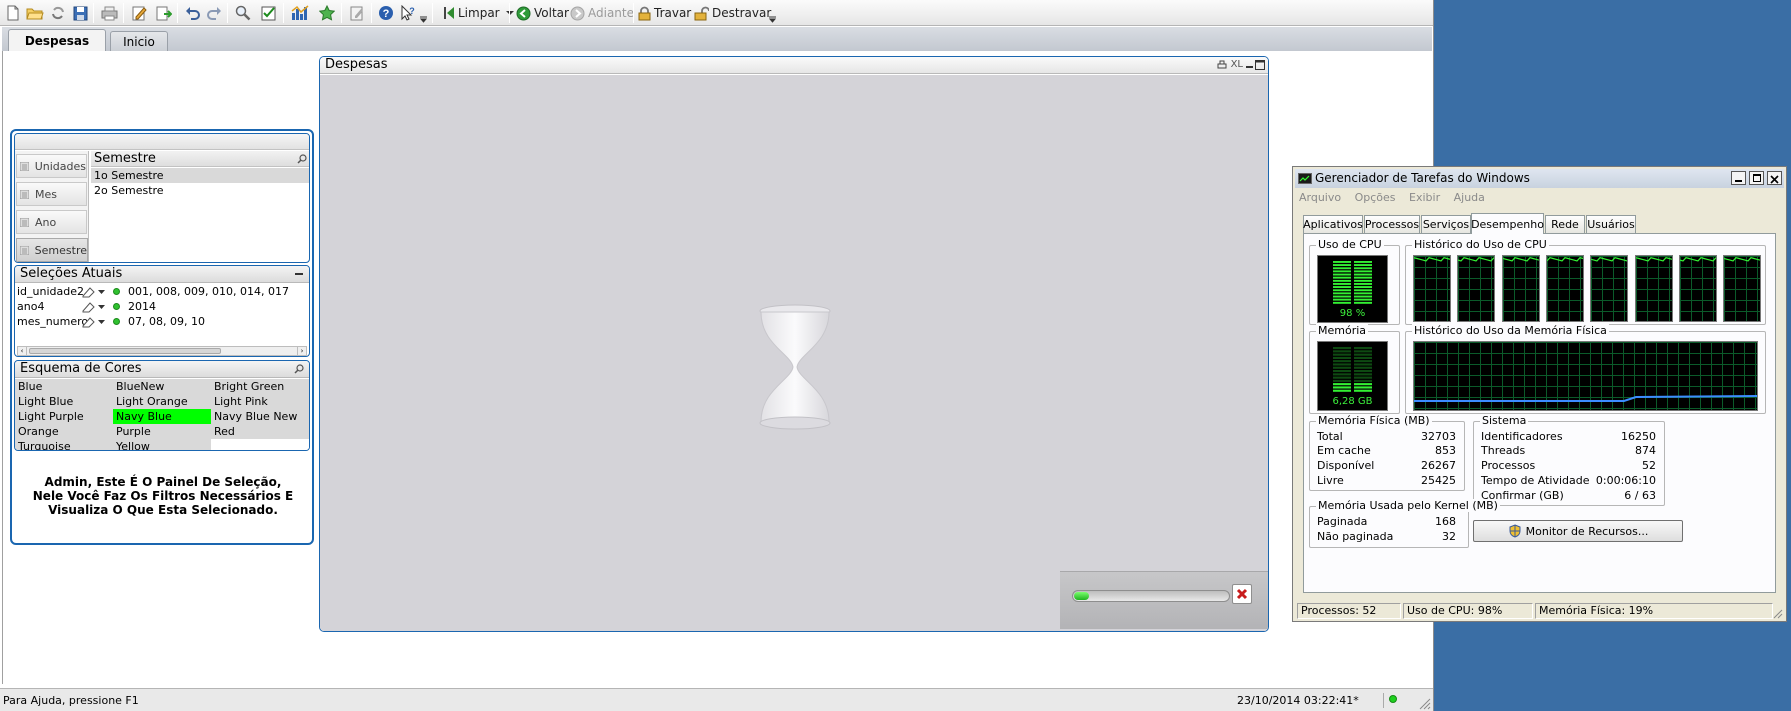 This screenshot has height=711, width=1791. What do you see at coordinates (52, 250) in the screenshot?
I see `field-tab-semestre: Semestre` at bounding box center [52, 250].